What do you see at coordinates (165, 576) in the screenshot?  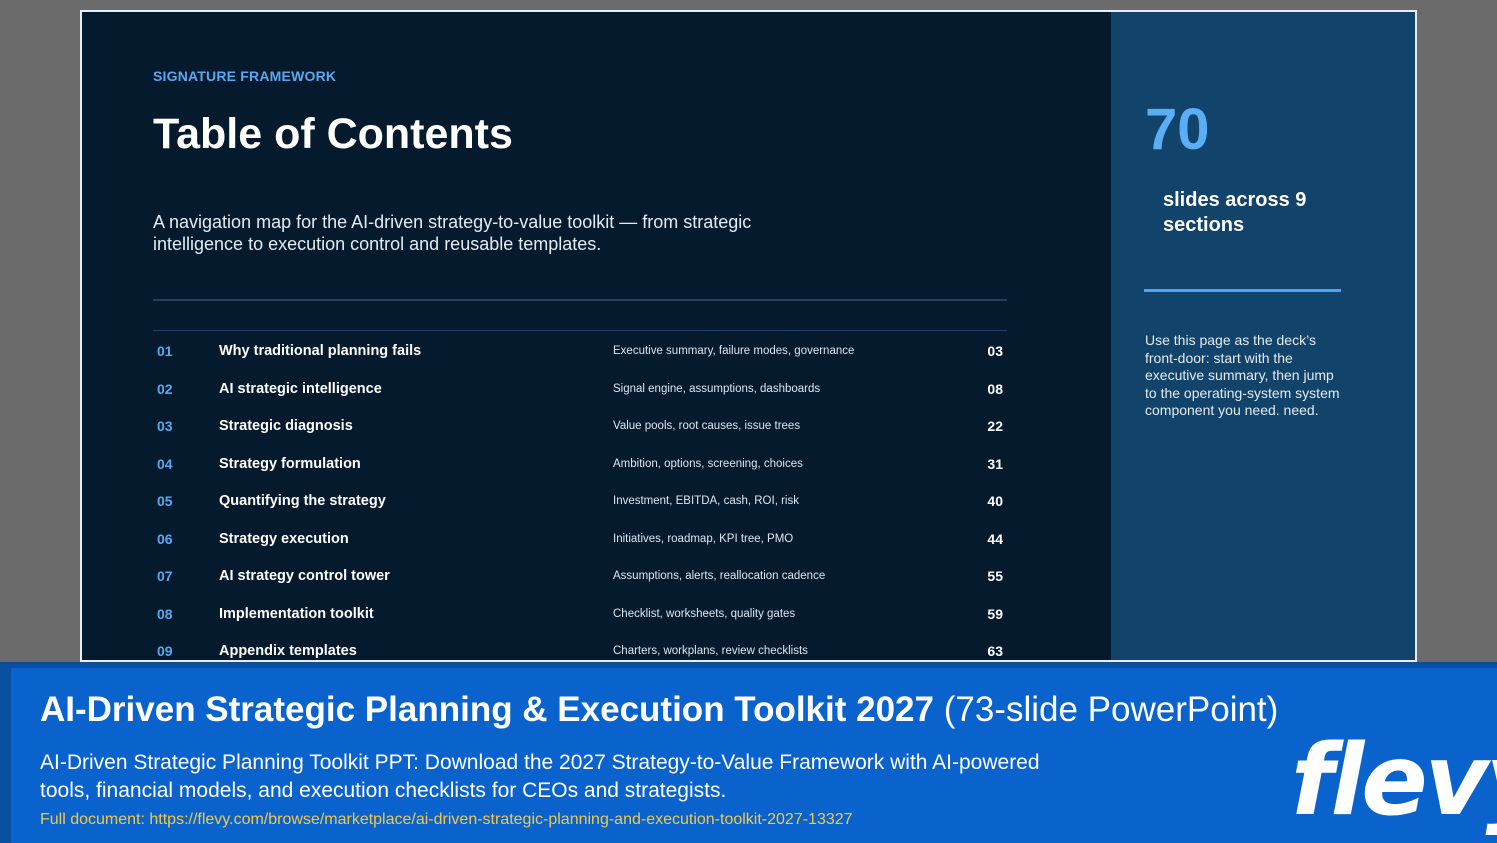 I see `toc-number: 07` at bounding box center [165, 576].